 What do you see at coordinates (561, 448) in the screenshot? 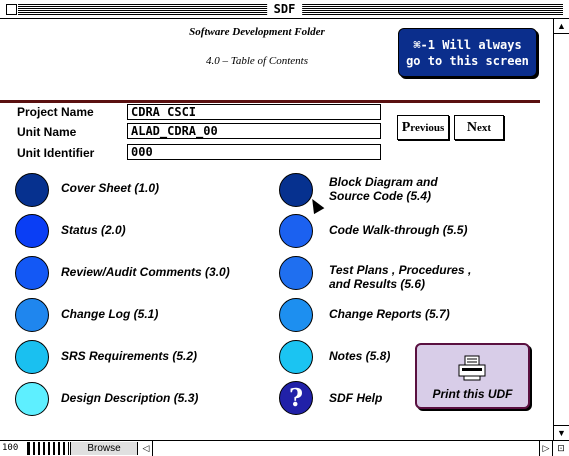
I see `resize-grip-icon: ⊡` at bounding box center [561, 448].